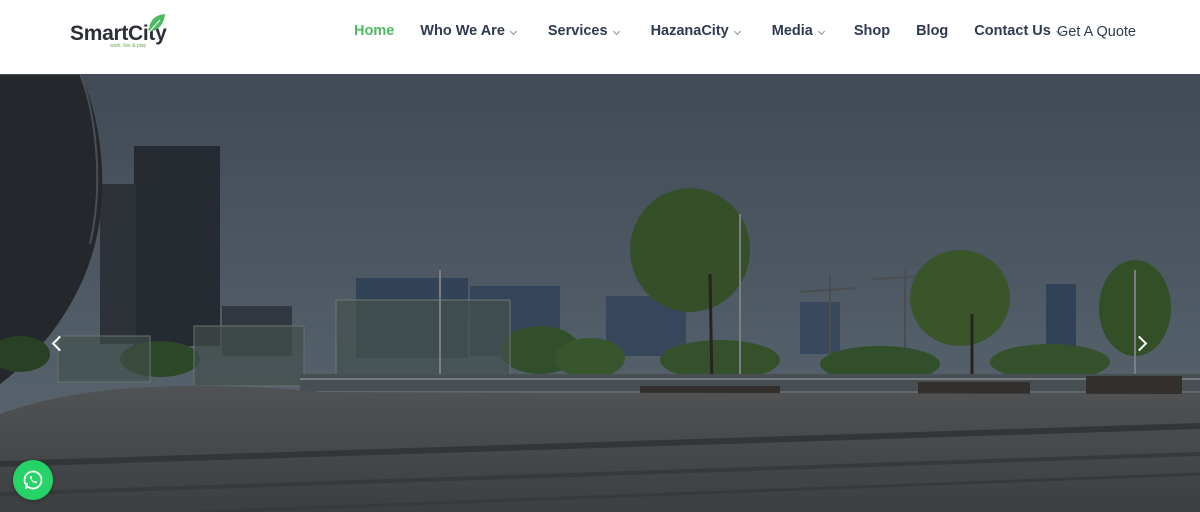  I want to click on nav-item-label: Services, so click(577, 31).